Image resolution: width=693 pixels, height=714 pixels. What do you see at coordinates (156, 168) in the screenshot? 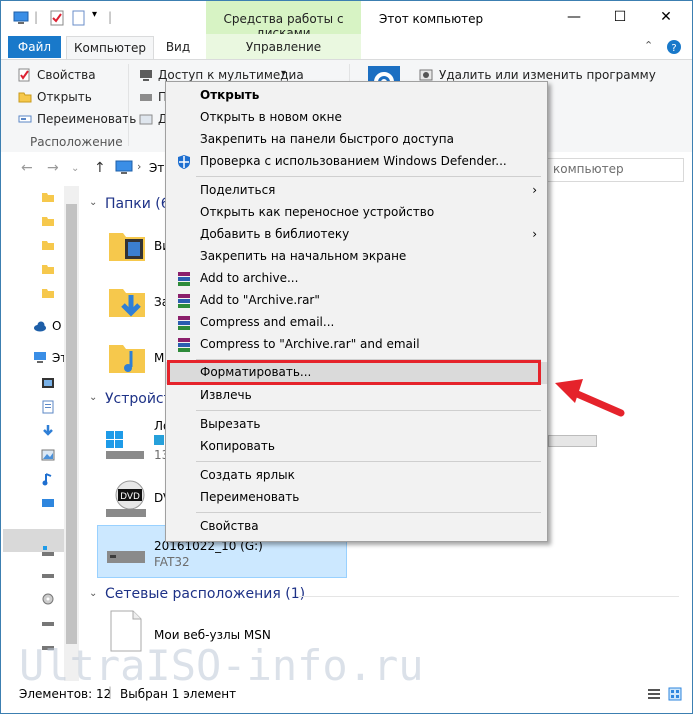
I see `breadcrumb: Эт` at bounding box center [156, 168].